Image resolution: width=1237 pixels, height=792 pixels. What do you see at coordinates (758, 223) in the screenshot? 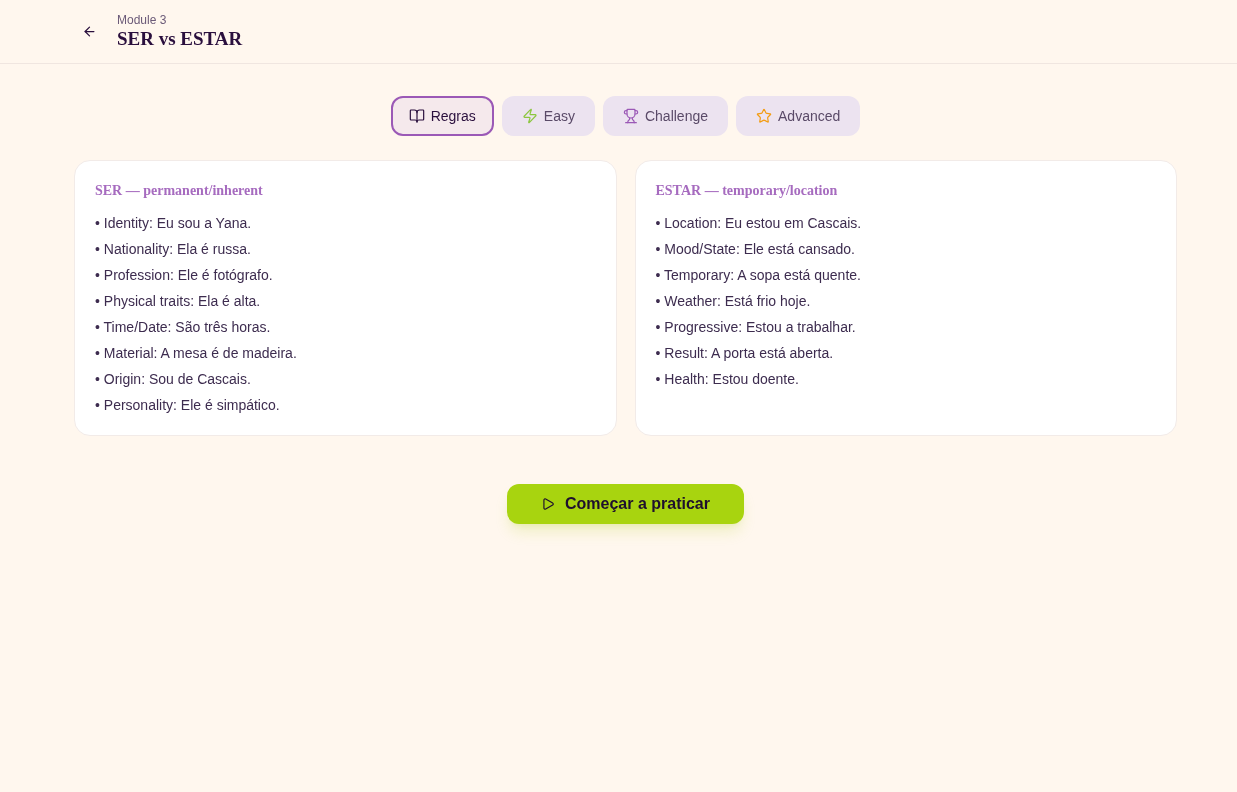
I see `rule-item: • Location: Eu estou em Cascais.` at bounding box center [758, 223].